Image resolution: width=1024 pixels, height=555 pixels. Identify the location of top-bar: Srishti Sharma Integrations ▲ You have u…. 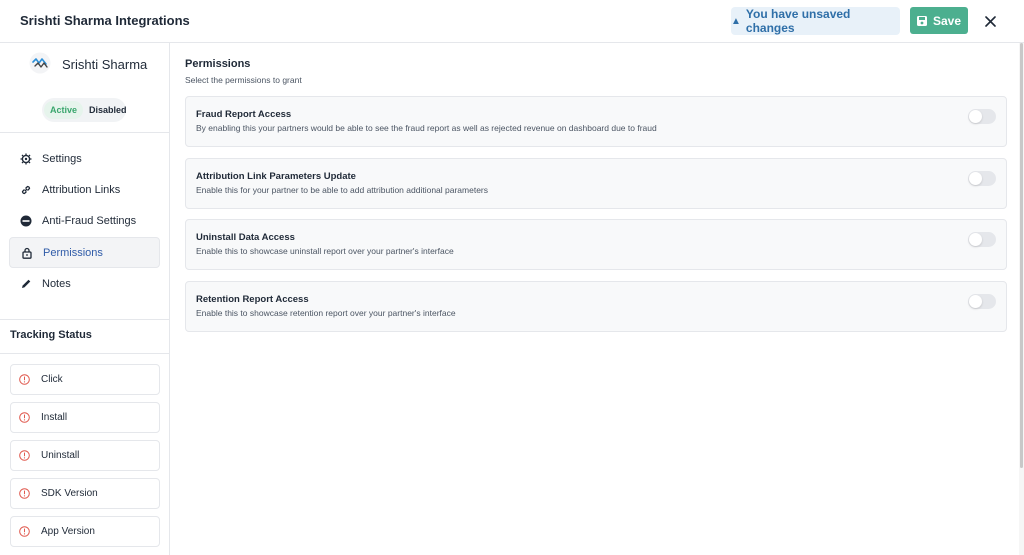
(512, 21).